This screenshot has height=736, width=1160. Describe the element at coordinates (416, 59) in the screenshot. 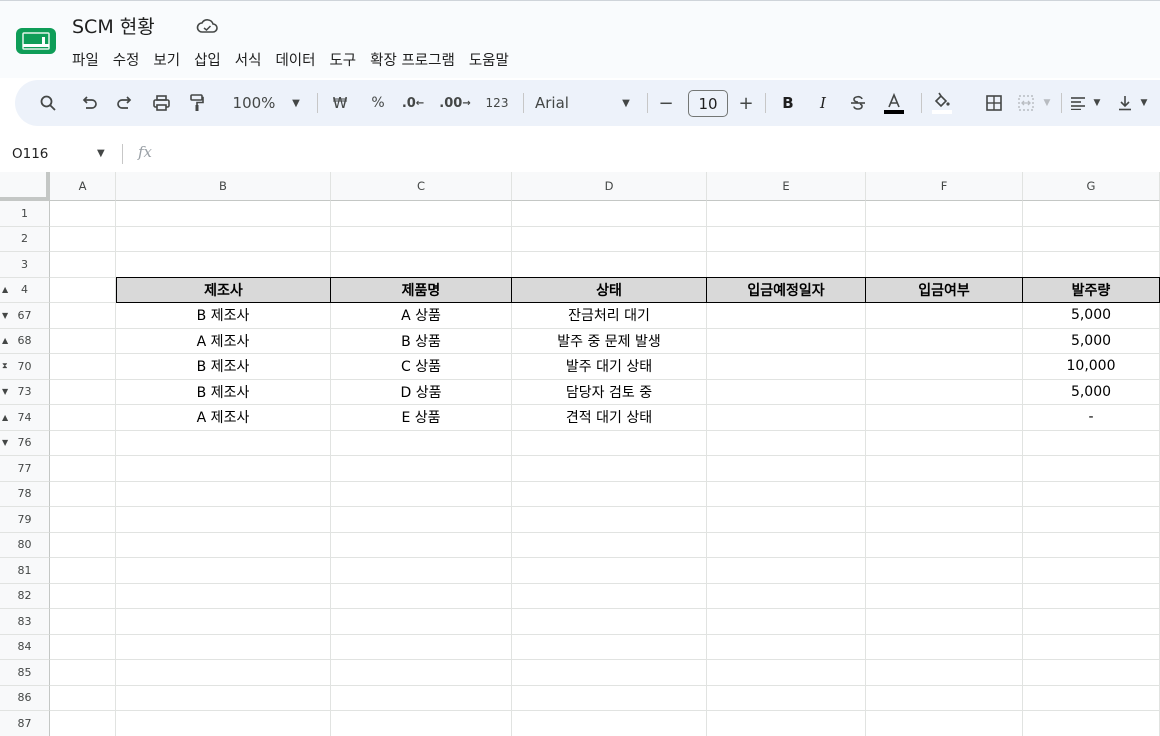

I see `menu-extensions: 확장 프로그램` at that location.